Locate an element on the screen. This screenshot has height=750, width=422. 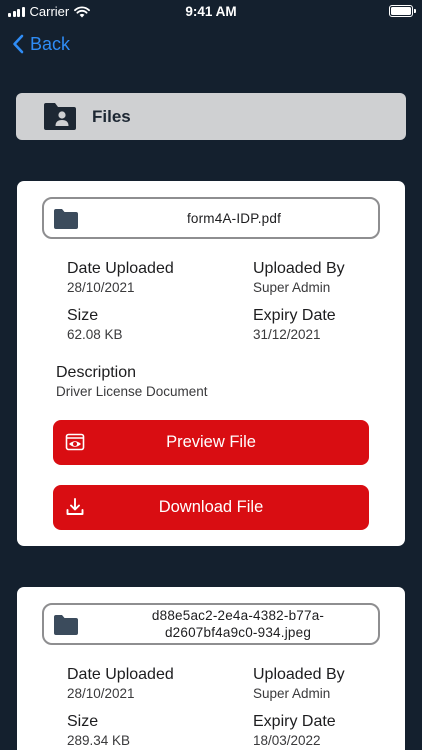
size-value: 62.08 KB is located at coordinates (95, 334).